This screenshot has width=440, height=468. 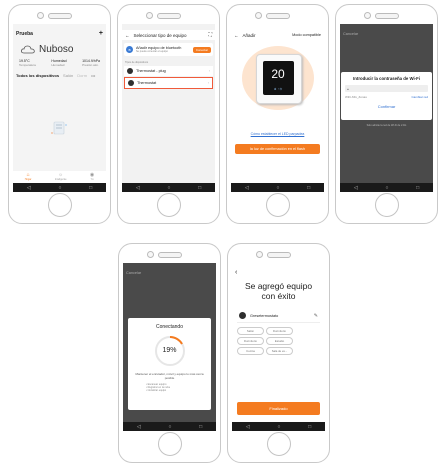 What do you see at coordinates (277, 134) in the screenshot?
I see `led-help-link: Cómo establecer el LED parpadea` at bounding box center [277, 134].